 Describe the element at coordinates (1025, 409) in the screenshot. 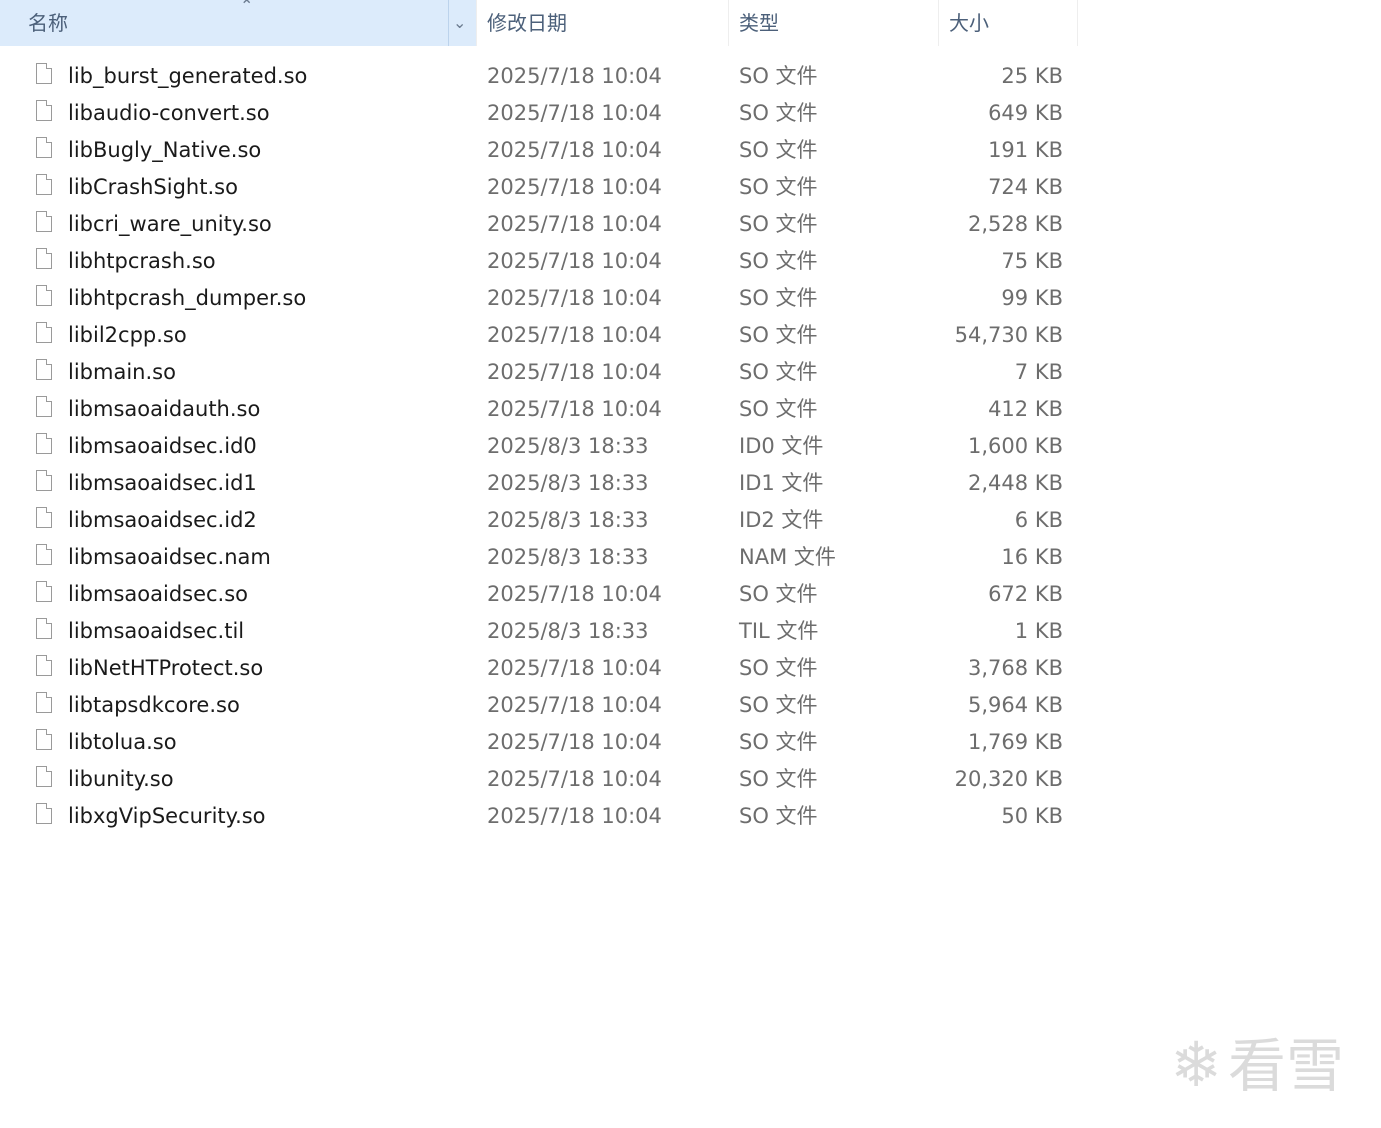

I see `file-size: 412 KB` at that location.